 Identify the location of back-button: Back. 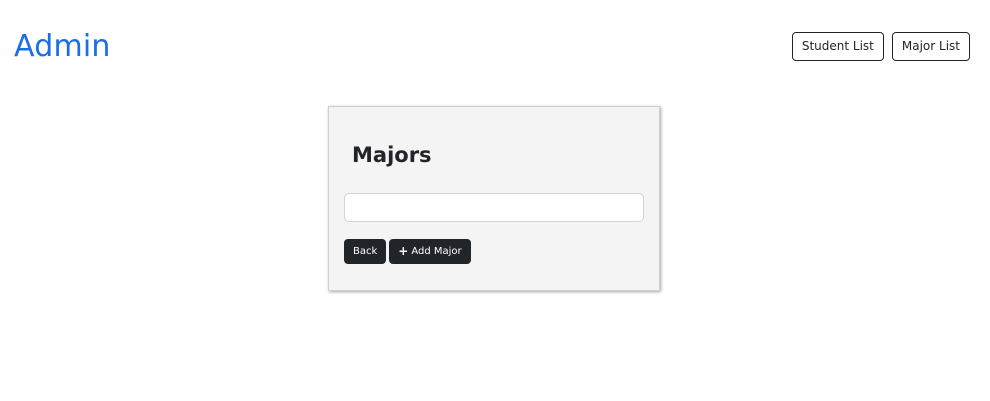
(365, 251).